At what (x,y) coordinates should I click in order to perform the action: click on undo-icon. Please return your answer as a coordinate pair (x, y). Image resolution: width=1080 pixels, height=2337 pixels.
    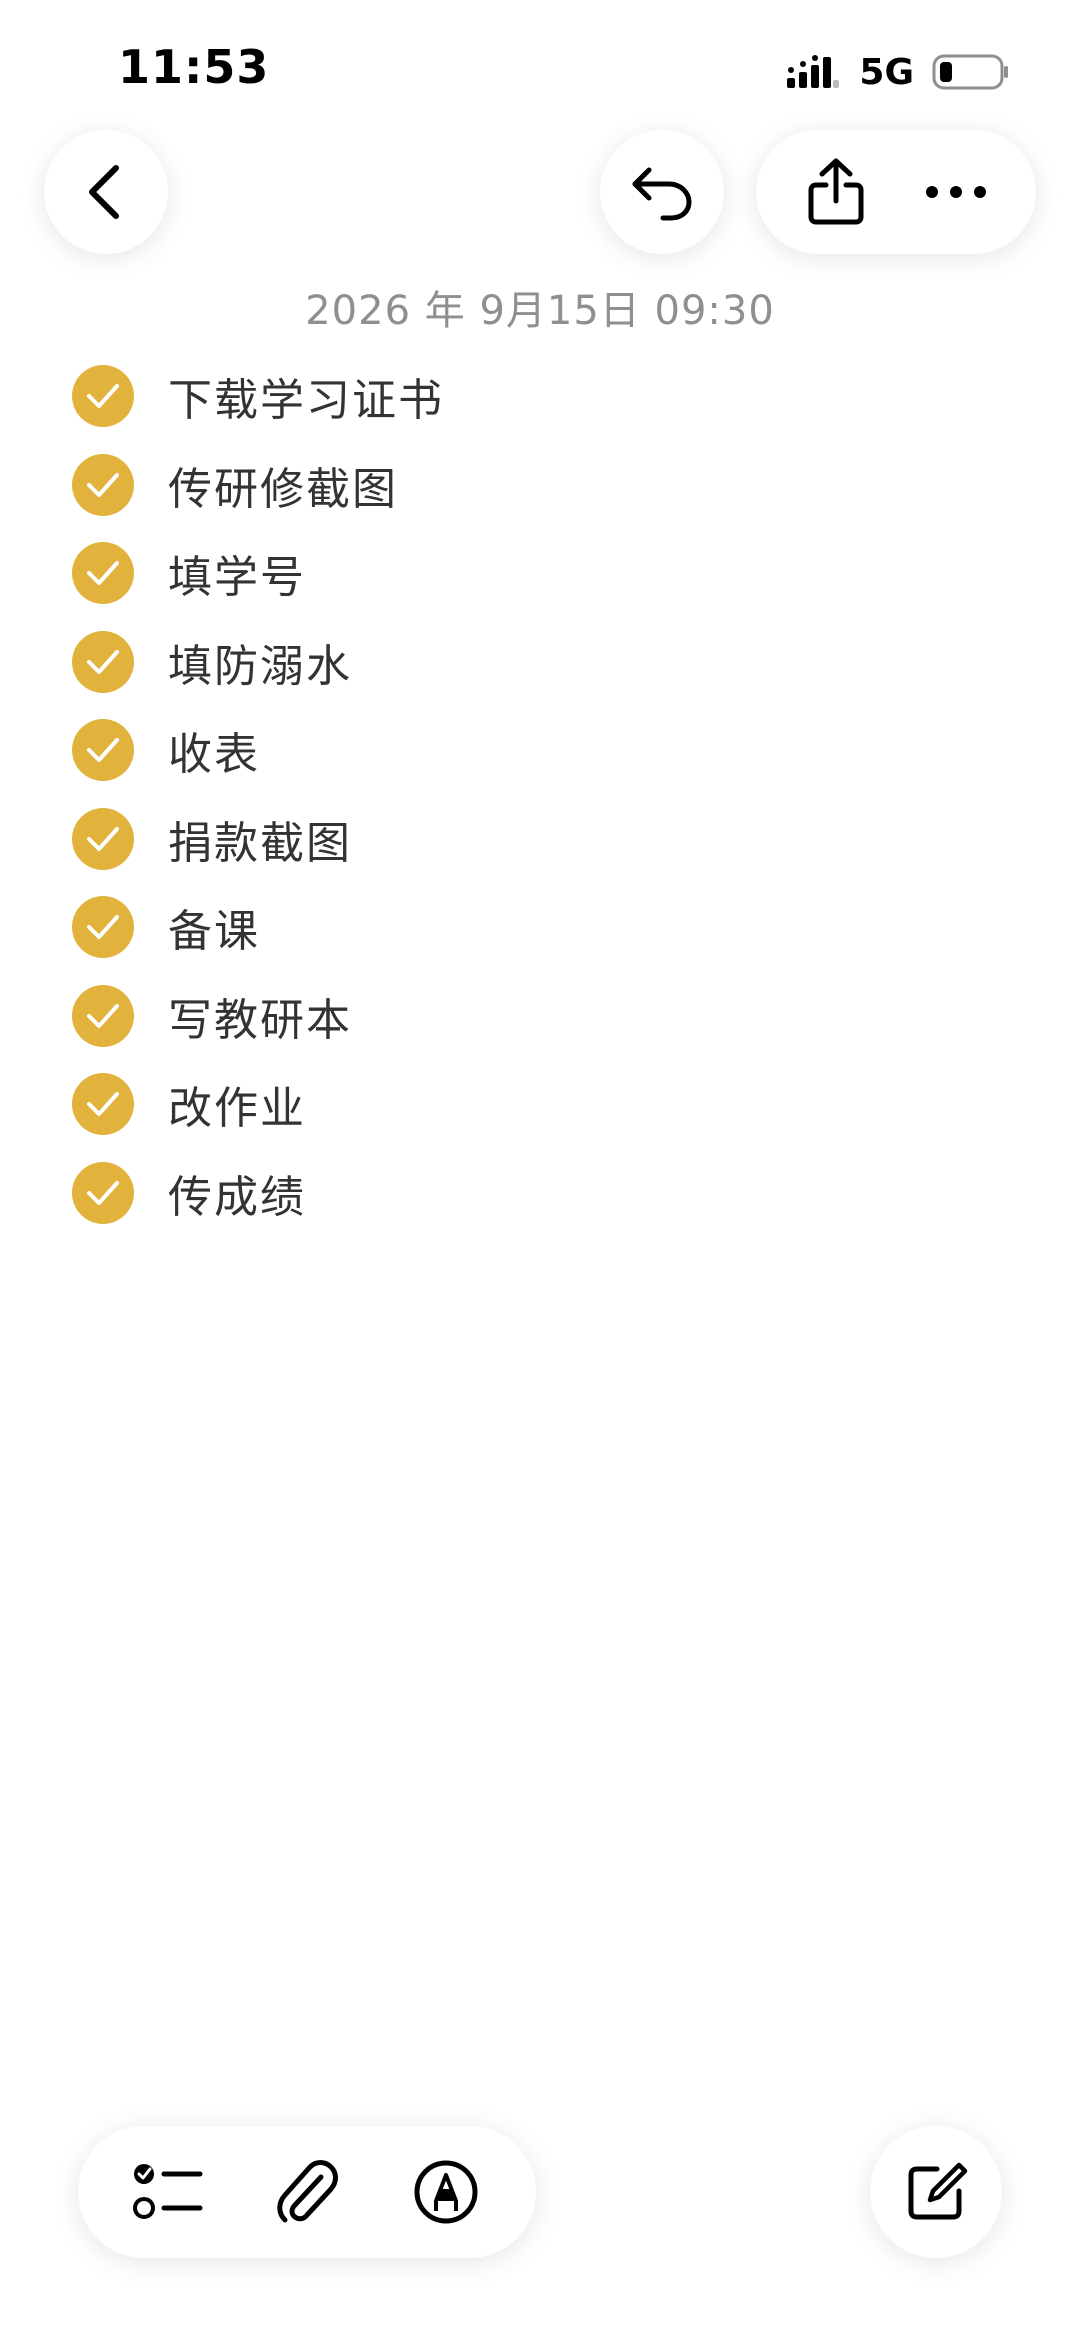
    Looking at the image, I should click on (662, 194).